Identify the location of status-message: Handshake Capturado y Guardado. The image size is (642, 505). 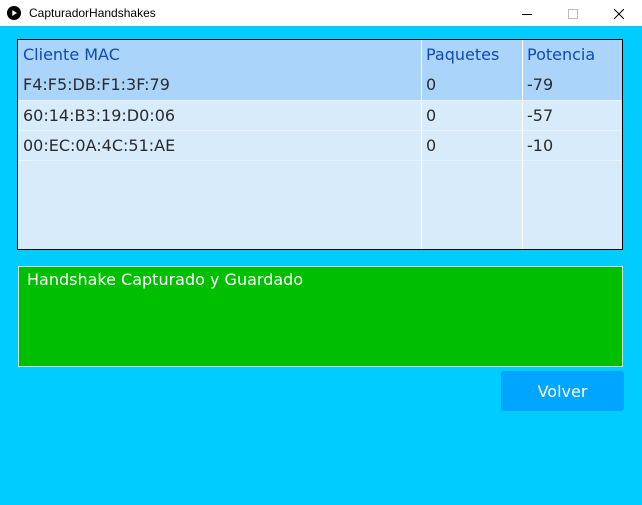
(165, 279).